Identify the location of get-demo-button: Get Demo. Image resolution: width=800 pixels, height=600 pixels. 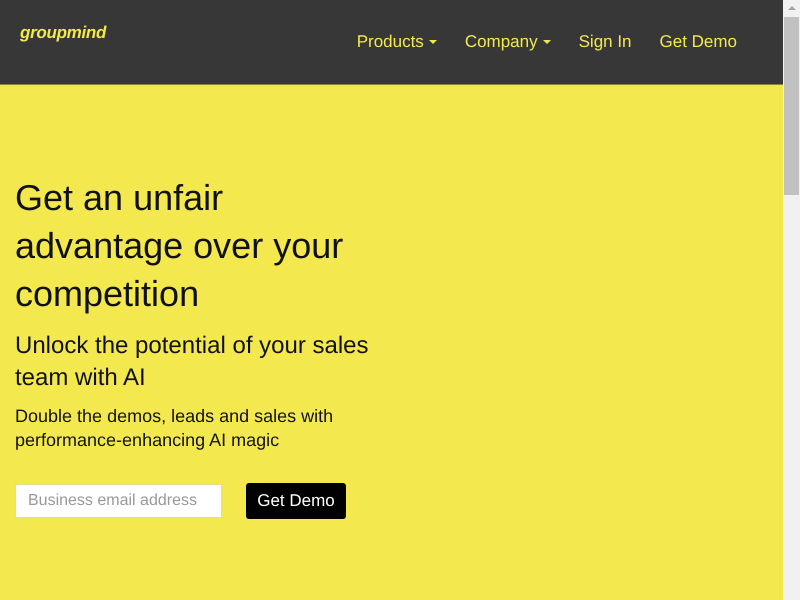
(296, 501).